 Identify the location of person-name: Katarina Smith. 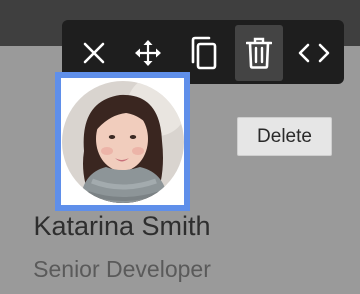
(122, 226).